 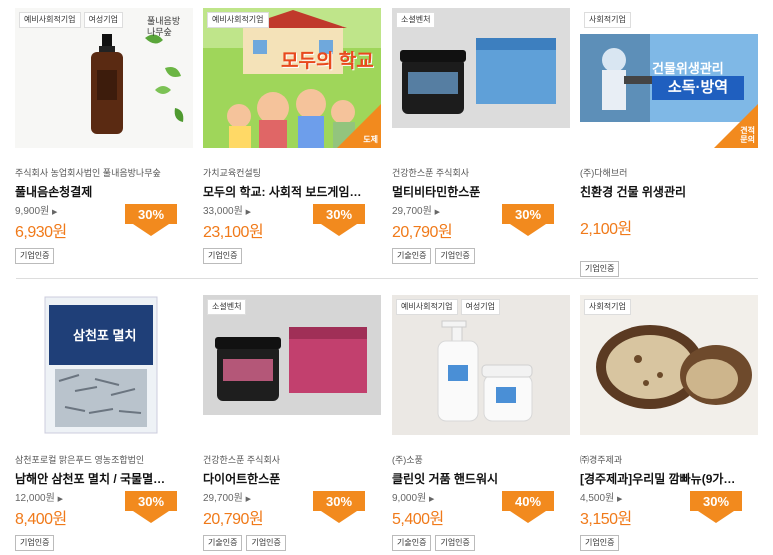 What do you see at coordinates (409, 498) in the screenshot?
I see `original-price-value: 9,000원` at bounding box center [409, 498].